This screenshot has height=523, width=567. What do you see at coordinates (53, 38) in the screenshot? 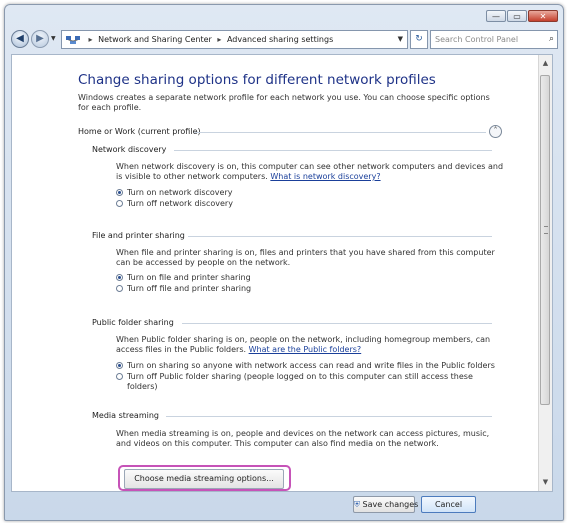
I see `recent-pages-dropdown: ▼` at bounding box center [53, 38].